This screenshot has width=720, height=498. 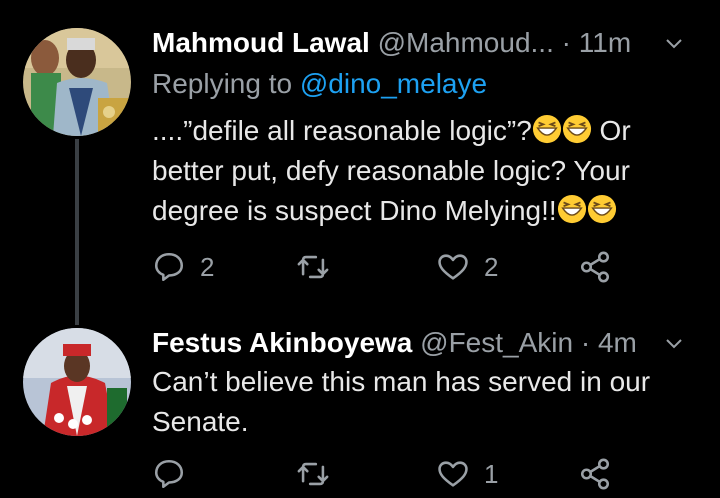 I want to click on thread-line, so click(x=77, y=232).